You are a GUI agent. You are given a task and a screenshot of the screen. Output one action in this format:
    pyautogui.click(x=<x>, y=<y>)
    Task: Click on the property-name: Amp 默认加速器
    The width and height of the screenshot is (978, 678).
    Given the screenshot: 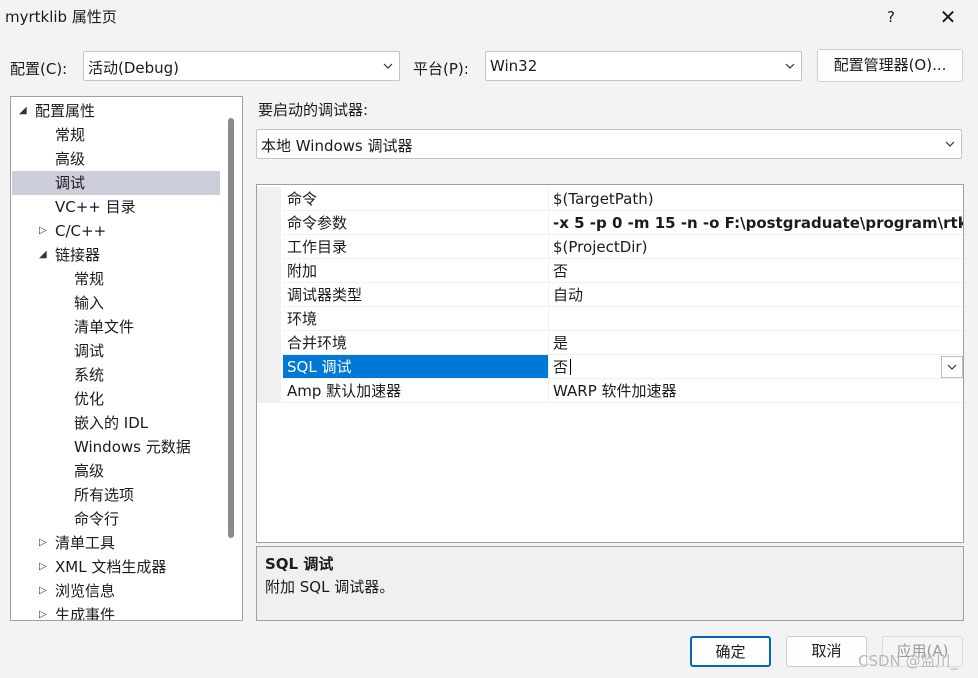 What is the action you would take?
    pyautogui.click(x=416, y=391)
    